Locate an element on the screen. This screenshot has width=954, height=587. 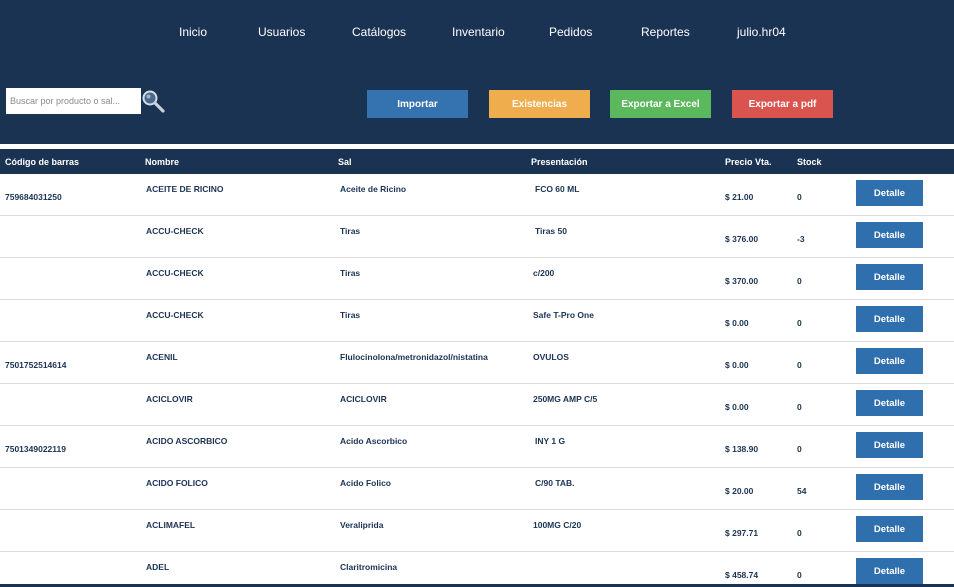
table-row: ADEL Claritromicina $ 458.74 0 Detalle is located at coordinates (477, 569).